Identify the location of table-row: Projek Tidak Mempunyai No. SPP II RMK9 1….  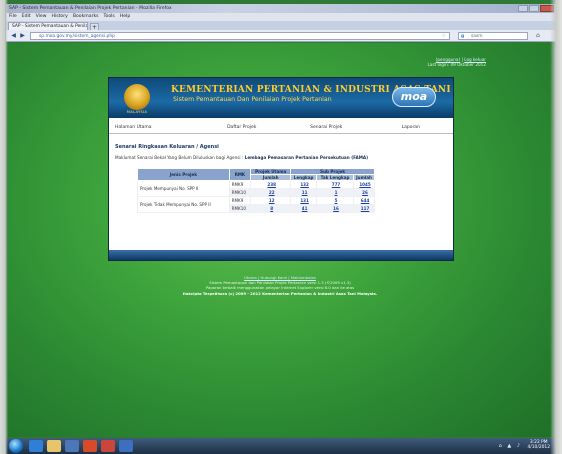
(256, 204).